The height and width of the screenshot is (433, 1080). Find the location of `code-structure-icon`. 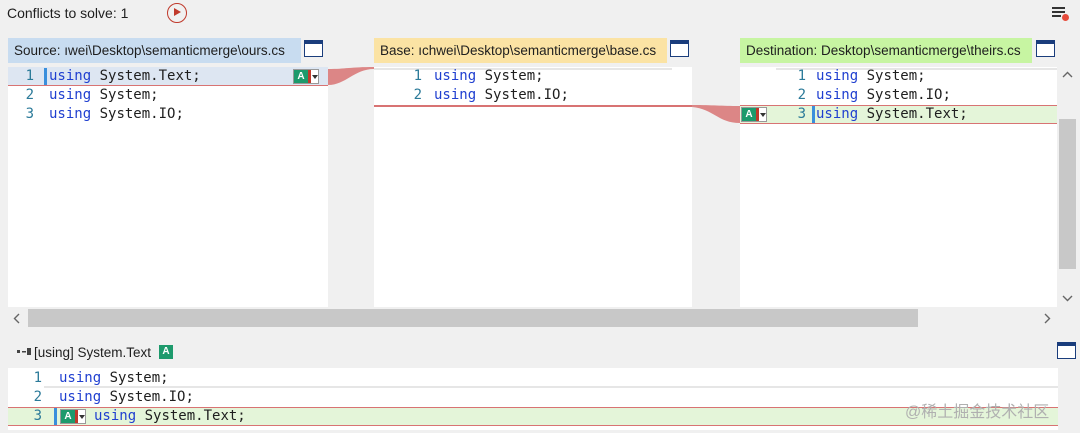

code-structure-icon is located at coordinates (24, 351).